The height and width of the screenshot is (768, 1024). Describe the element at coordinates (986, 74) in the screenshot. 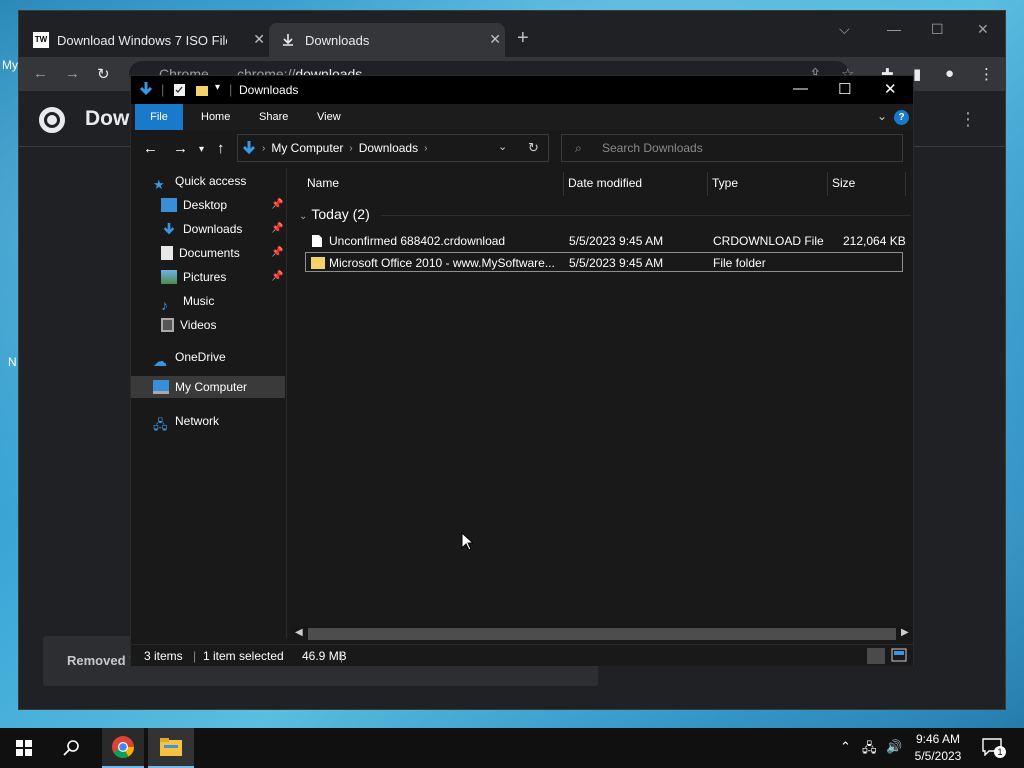

I see `menu-icon: ⋮` at that location.